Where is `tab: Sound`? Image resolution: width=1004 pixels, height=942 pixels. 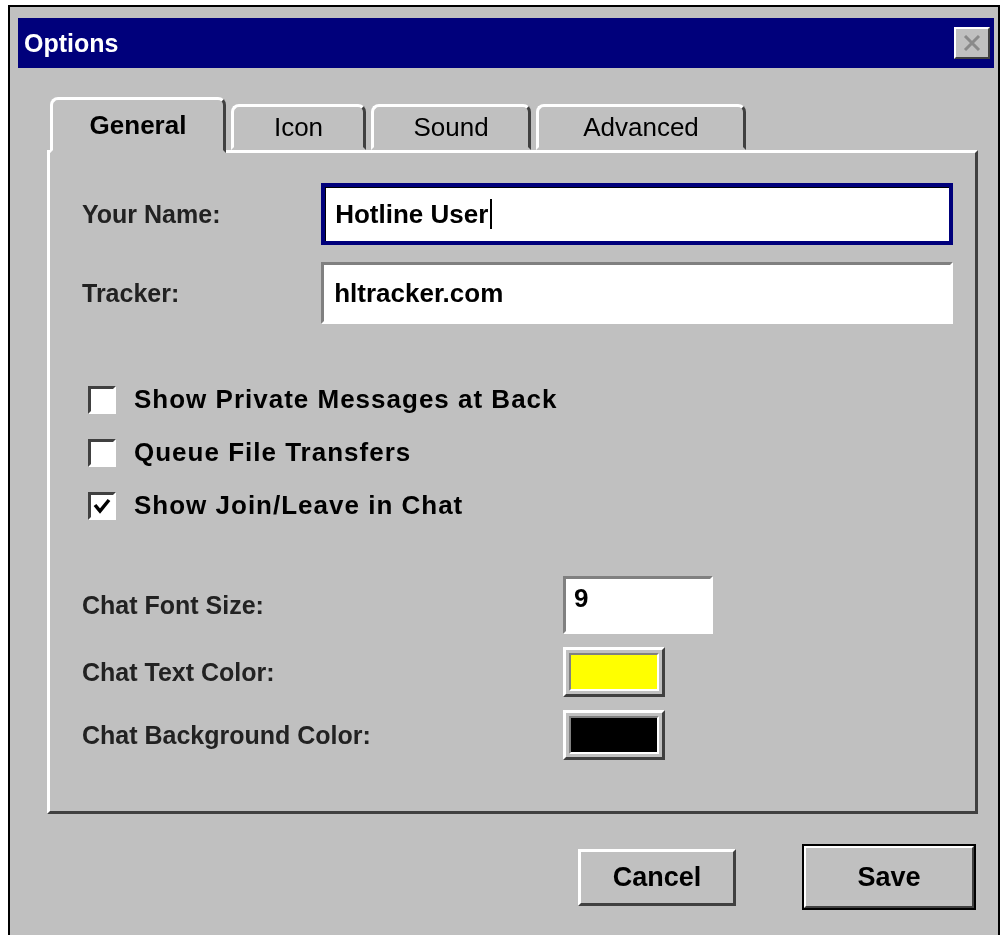 tab: Sound is located at coordinates (451, 127).